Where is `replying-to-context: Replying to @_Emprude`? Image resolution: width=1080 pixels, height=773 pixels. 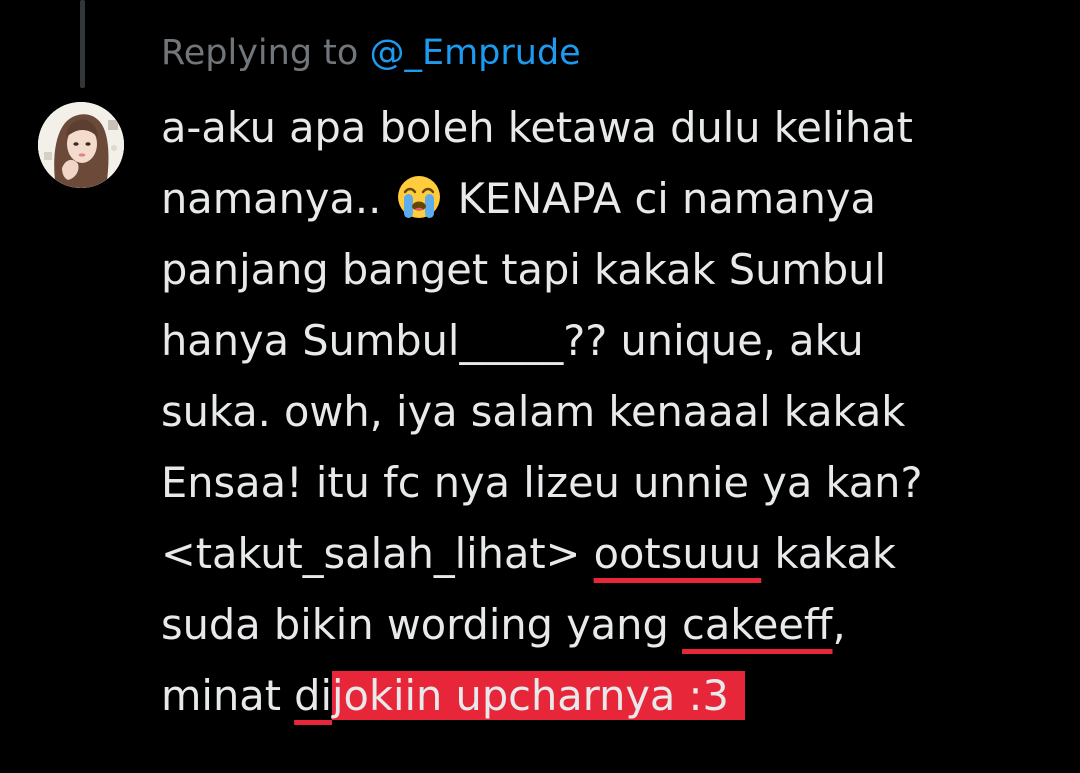
replying-to-context: Replying to @_Emprude is located at coordinates (371, 53).